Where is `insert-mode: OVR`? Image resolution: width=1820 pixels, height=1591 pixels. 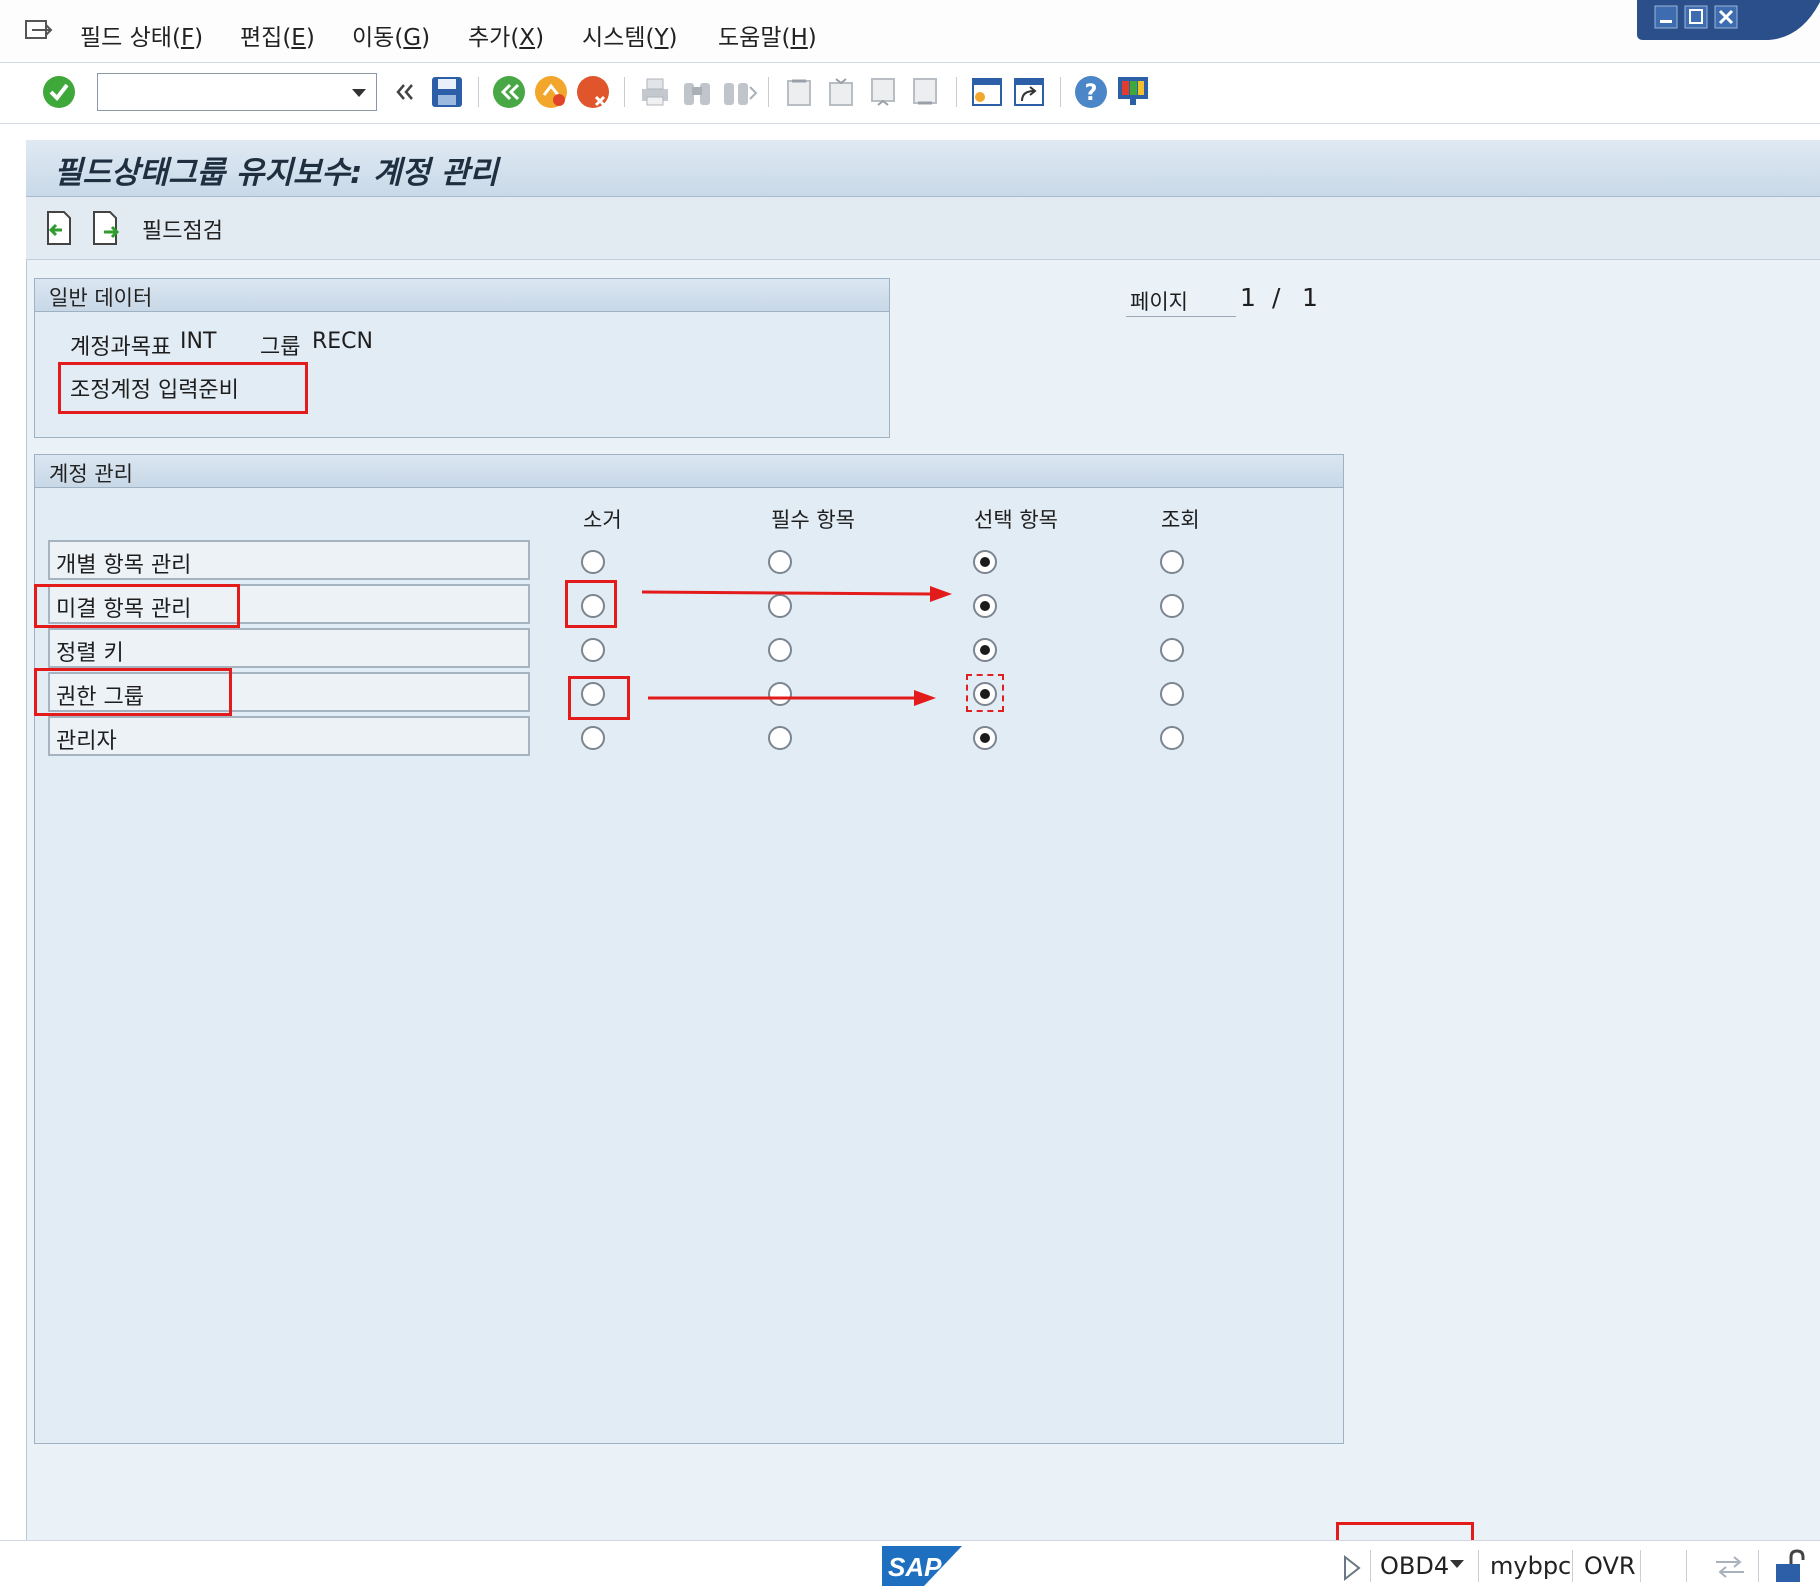
insert-mode: OVR is located at coordinates (1610, 1566).